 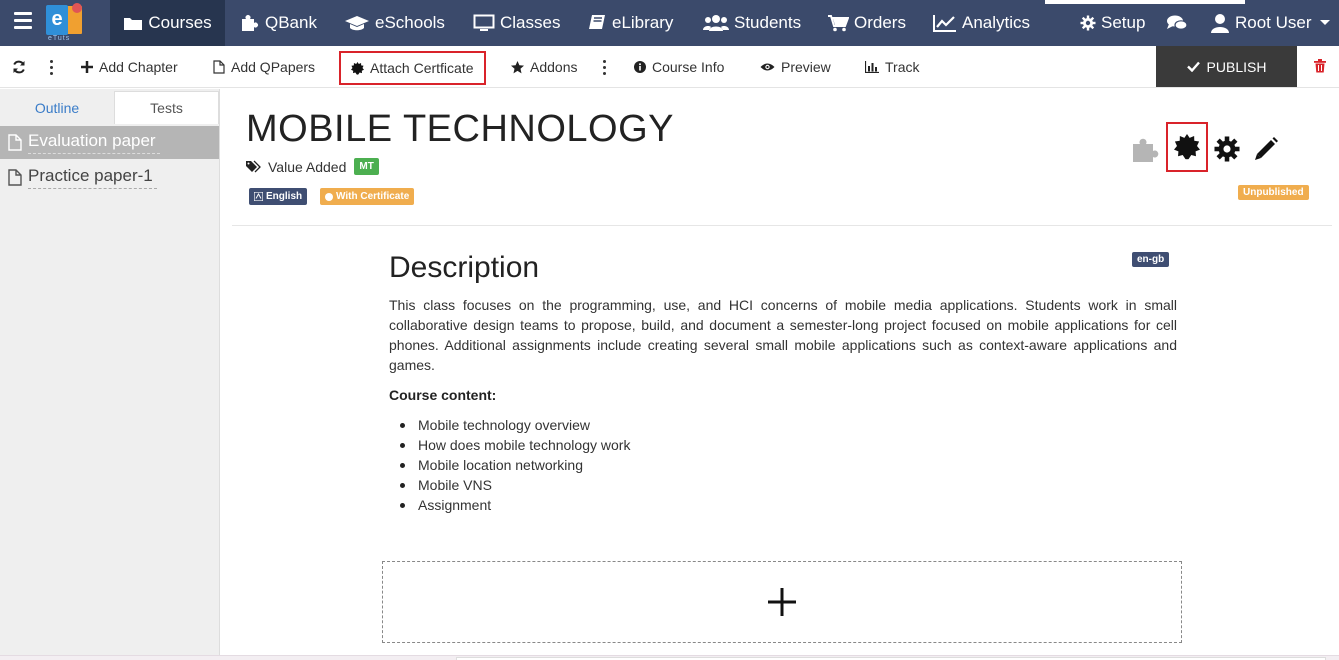 What do you see at coordinates (944, 23) in the screenshot?
I see `line-chart-icon` at bounding box center [944, 23].